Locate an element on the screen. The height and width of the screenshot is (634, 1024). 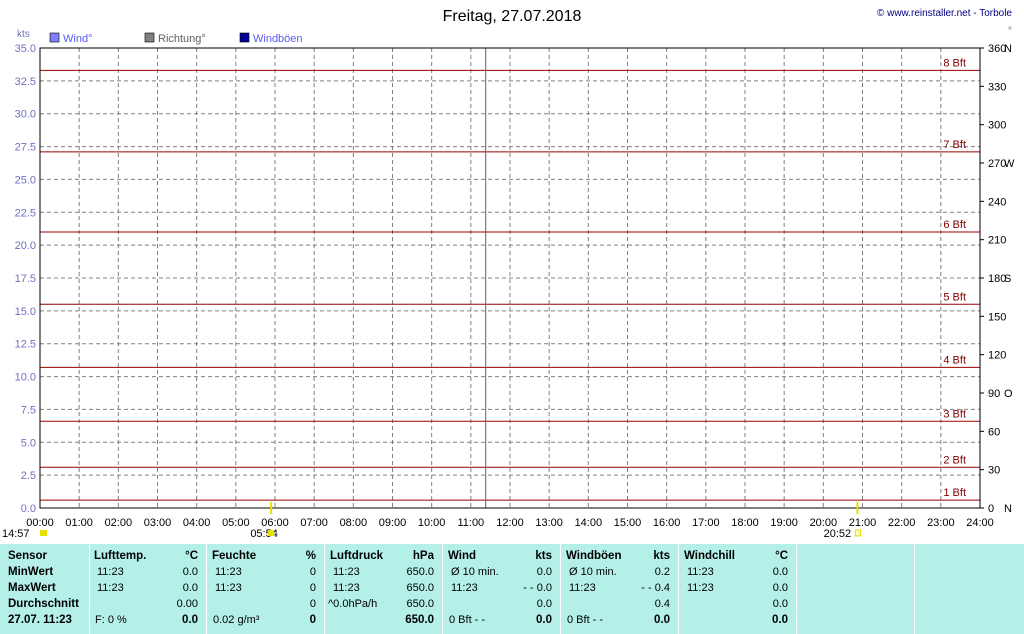
avg-value: 0.0 is located at coordinates (544, 604).